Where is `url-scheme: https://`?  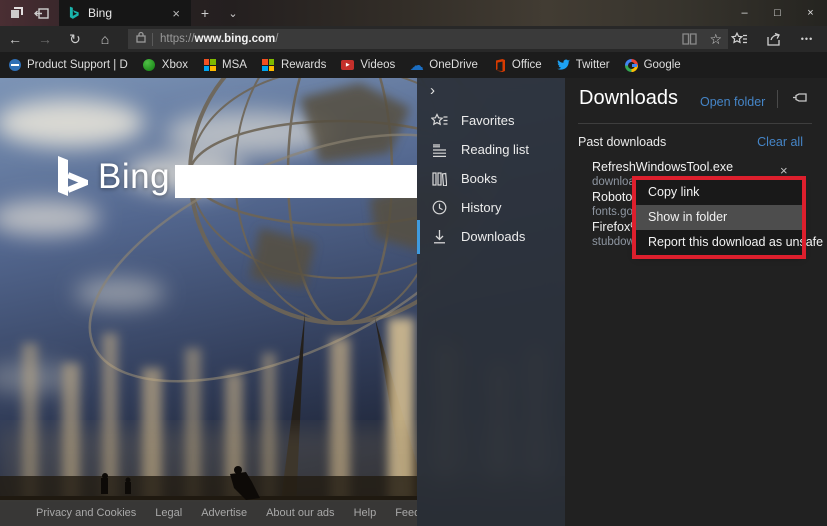
url-scheme: https:// is located at coordinates (177, 39).